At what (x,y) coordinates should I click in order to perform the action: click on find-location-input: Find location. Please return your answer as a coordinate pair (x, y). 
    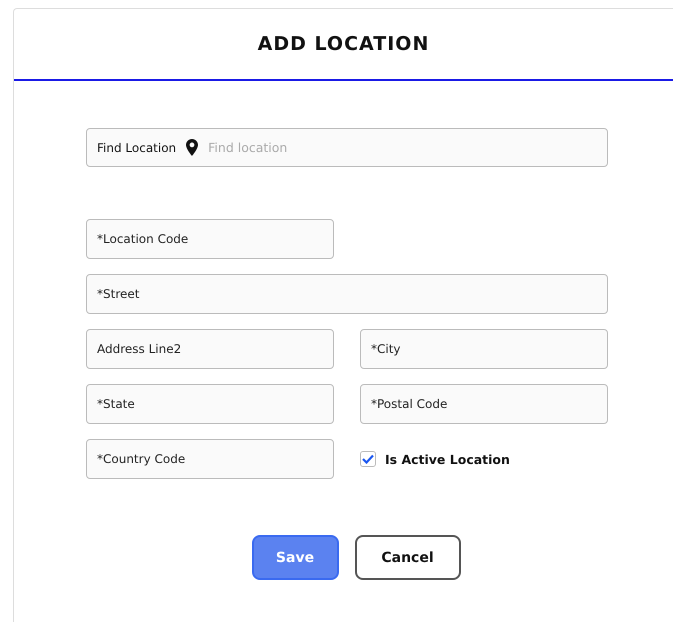
    Looking at the image, I should click on (402, 147).